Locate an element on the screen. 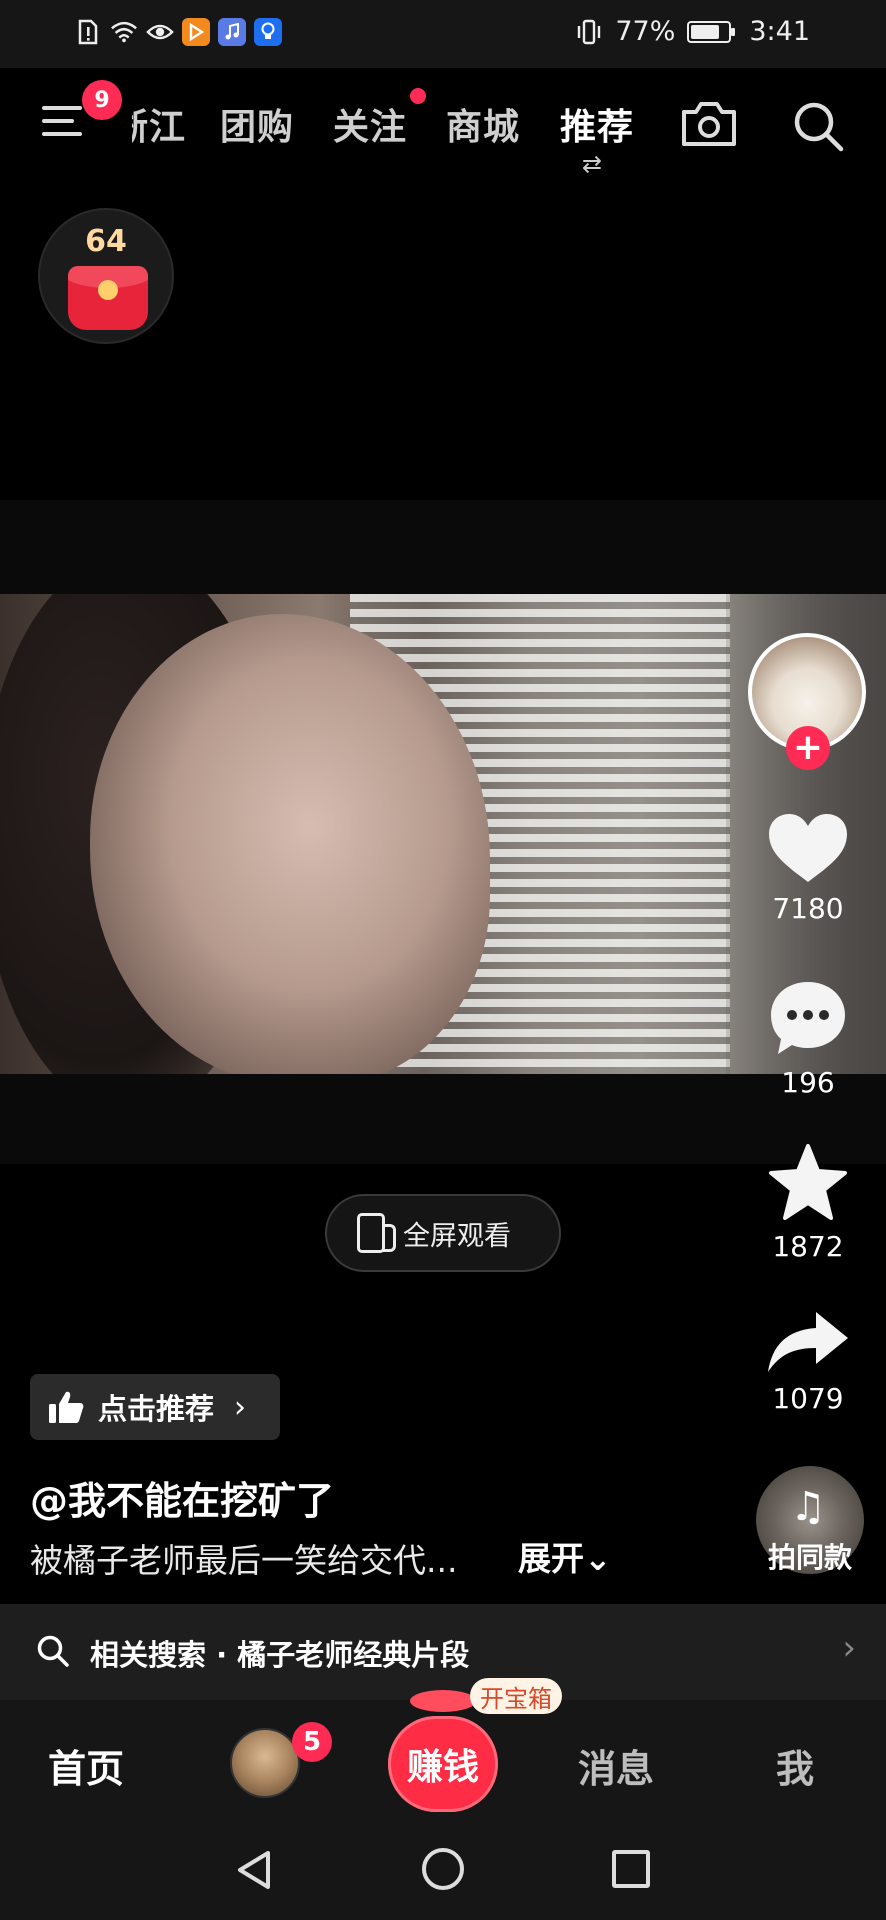  recommend-label: 点击推荐 is located at coordinates (156, 1409).